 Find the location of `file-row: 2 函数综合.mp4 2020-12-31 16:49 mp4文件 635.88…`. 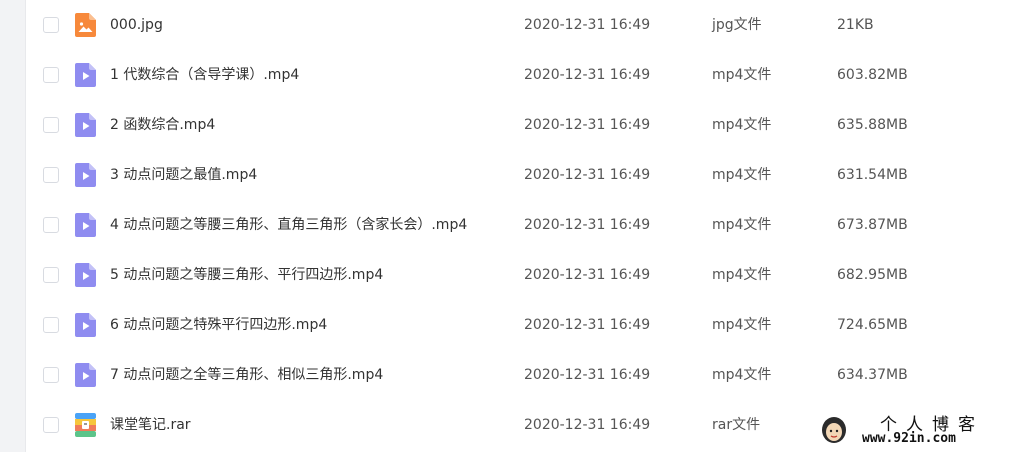

file-row: 2 函数综合.mp4 2020-12-31 16:49 mp4文件 635.88… is located at coordinates (519, 125).